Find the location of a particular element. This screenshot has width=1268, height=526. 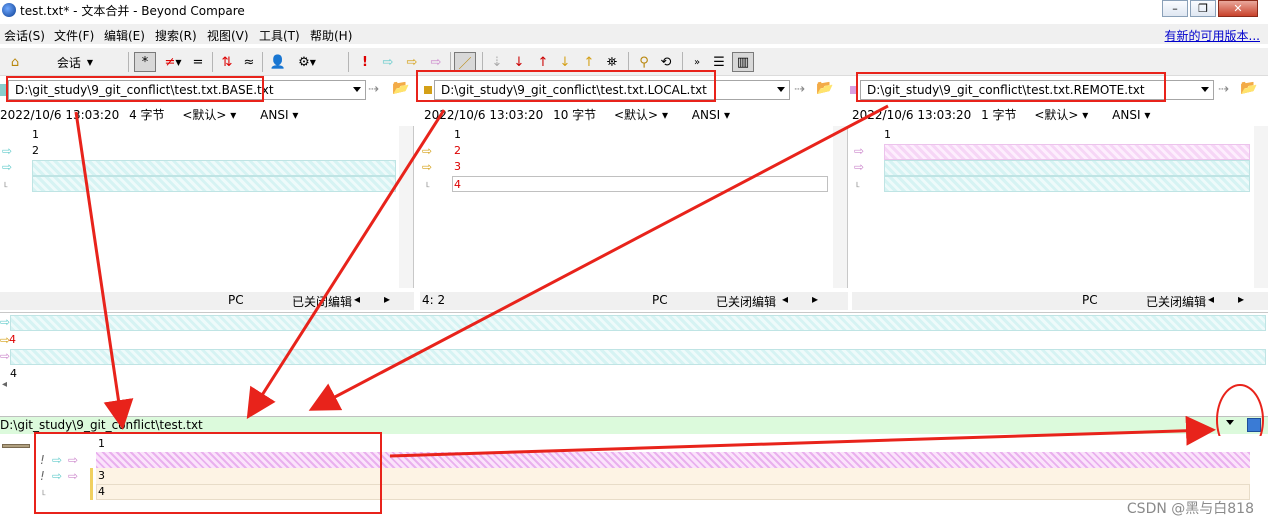

watermark: CSDN @黑与白818 is located at coordinates (1190, 509).